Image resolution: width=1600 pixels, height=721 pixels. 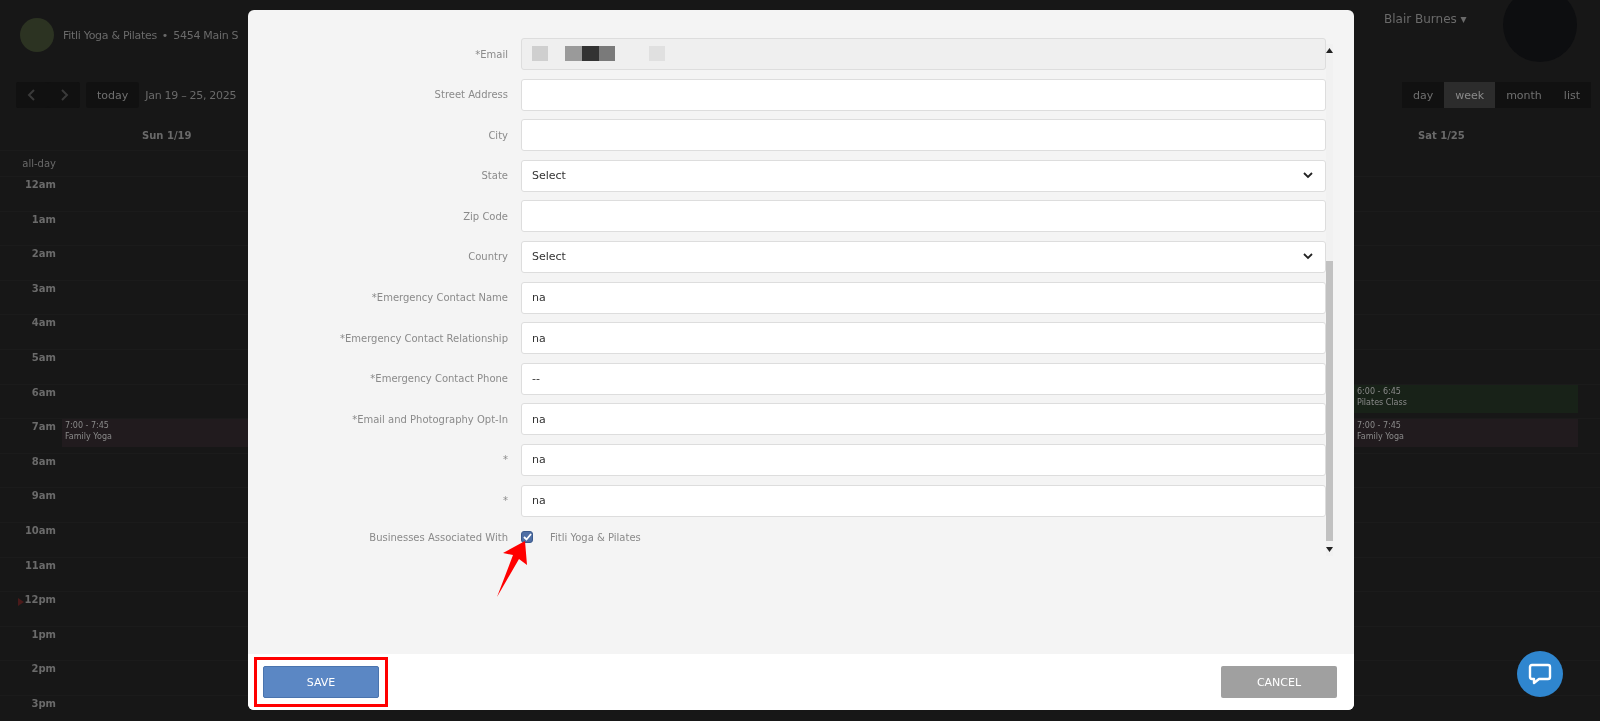 I want to click on all-day-label: all-day, so click(x=38, y=163).